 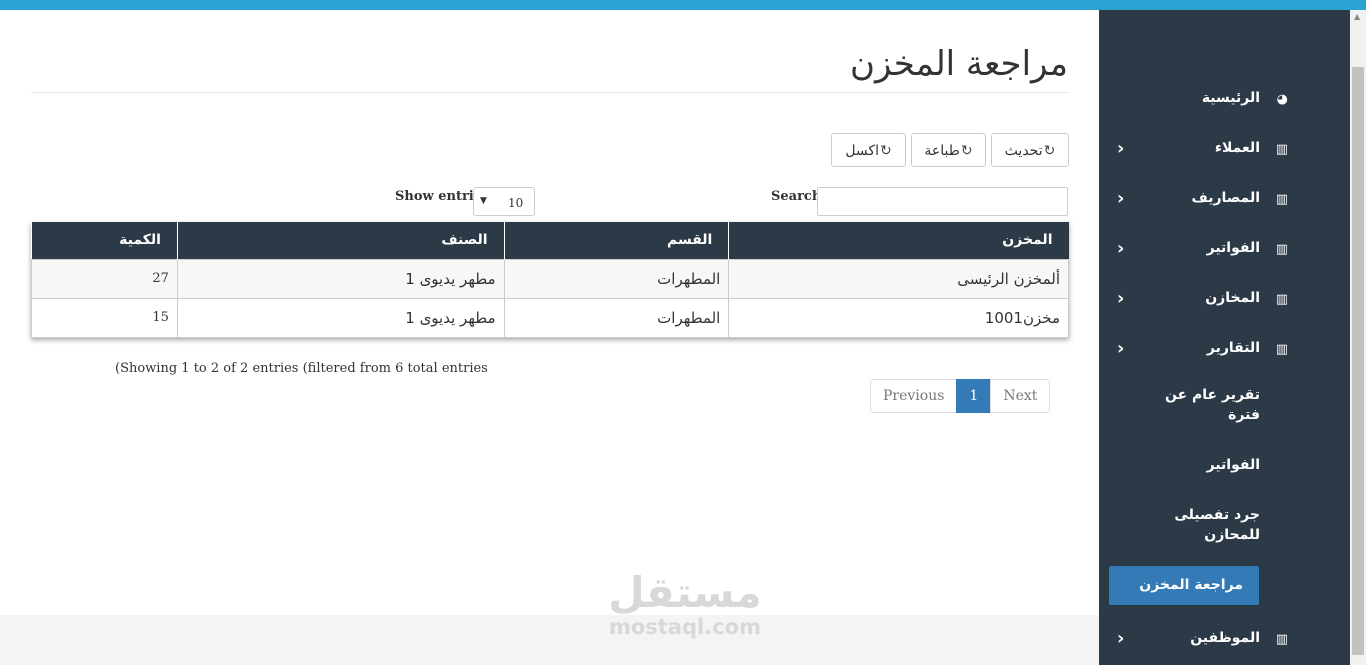 What do you see at coordinates (1184, 585) in the screenshot?
I see `sidebar-subitem-warehouse-review: مراجعة المخزن` at bounding box center [1184, 585].